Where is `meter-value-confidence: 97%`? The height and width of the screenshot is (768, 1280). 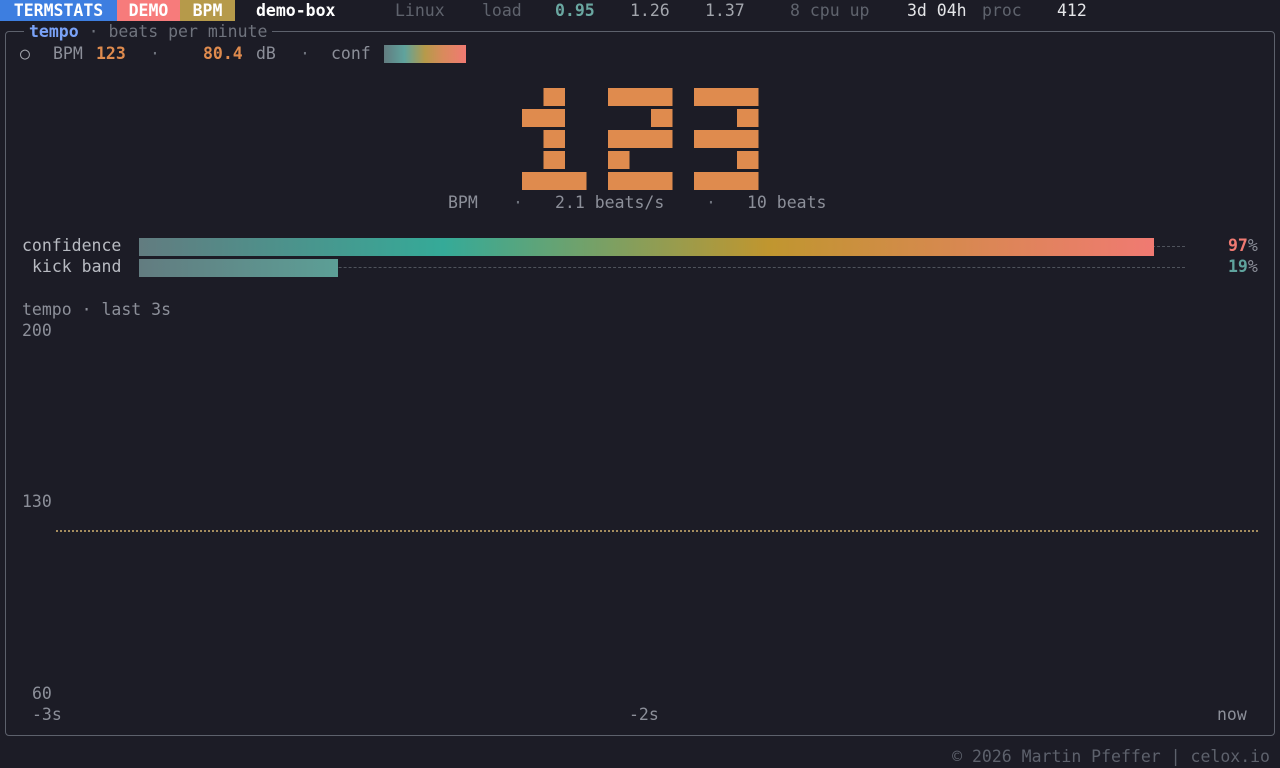
meter-value-confidence: 97% is located at coordinates (1243, 245).